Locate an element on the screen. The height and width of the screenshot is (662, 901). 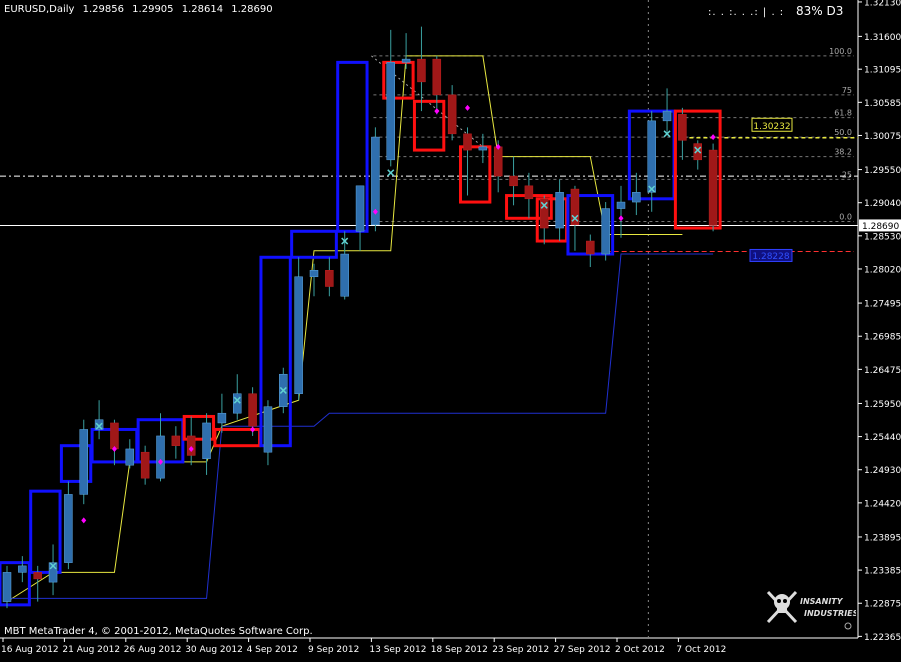
current-price-tag: 1.28690 is located at coordinates (880, 227).